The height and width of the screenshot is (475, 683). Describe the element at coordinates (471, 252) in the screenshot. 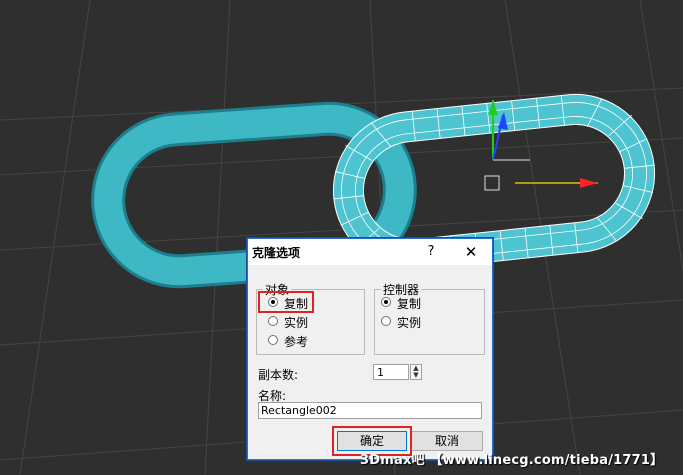

I see `close-button: ✕` at that location.